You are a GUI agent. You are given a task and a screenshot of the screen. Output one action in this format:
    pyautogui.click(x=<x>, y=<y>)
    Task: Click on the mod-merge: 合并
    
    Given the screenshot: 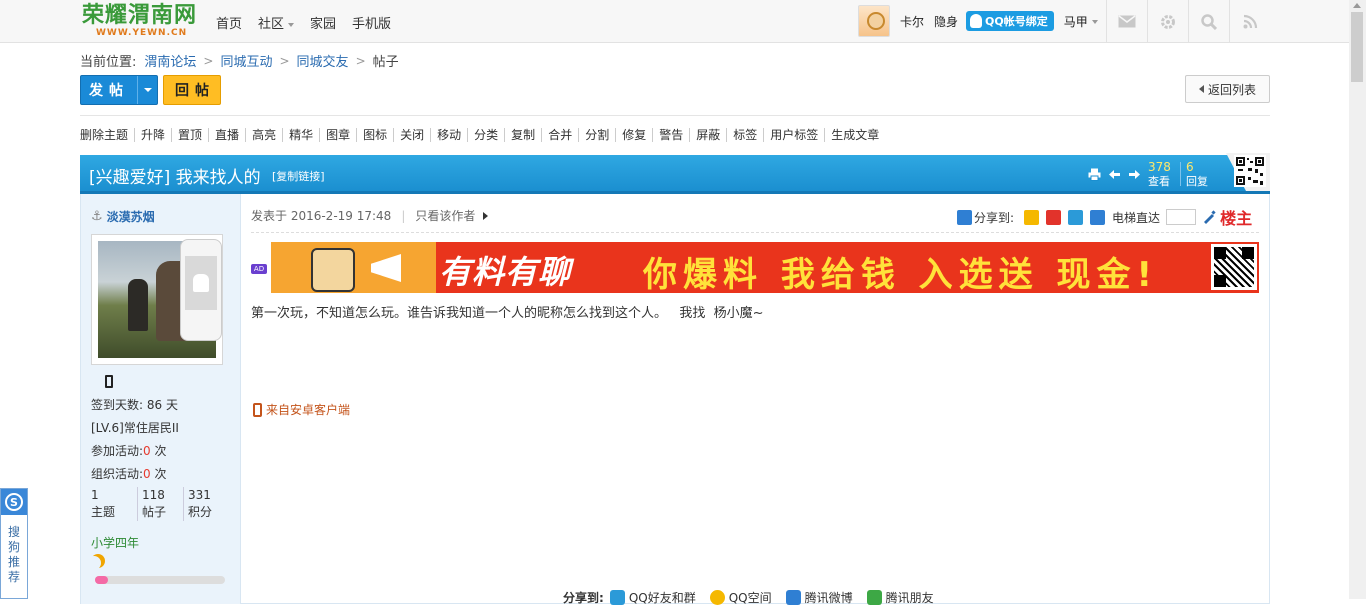 What is the action you would take?
    pyautogui.click(x=561, y=135)
    